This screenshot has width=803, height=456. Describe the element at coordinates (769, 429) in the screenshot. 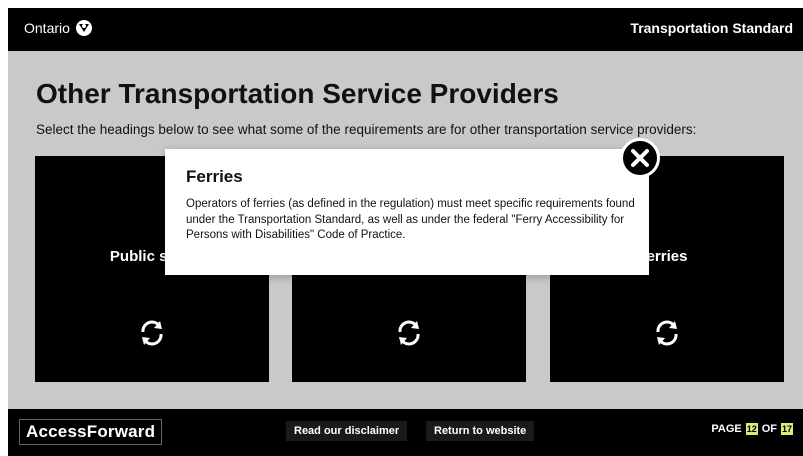

I see `page-of: OF` at that location.